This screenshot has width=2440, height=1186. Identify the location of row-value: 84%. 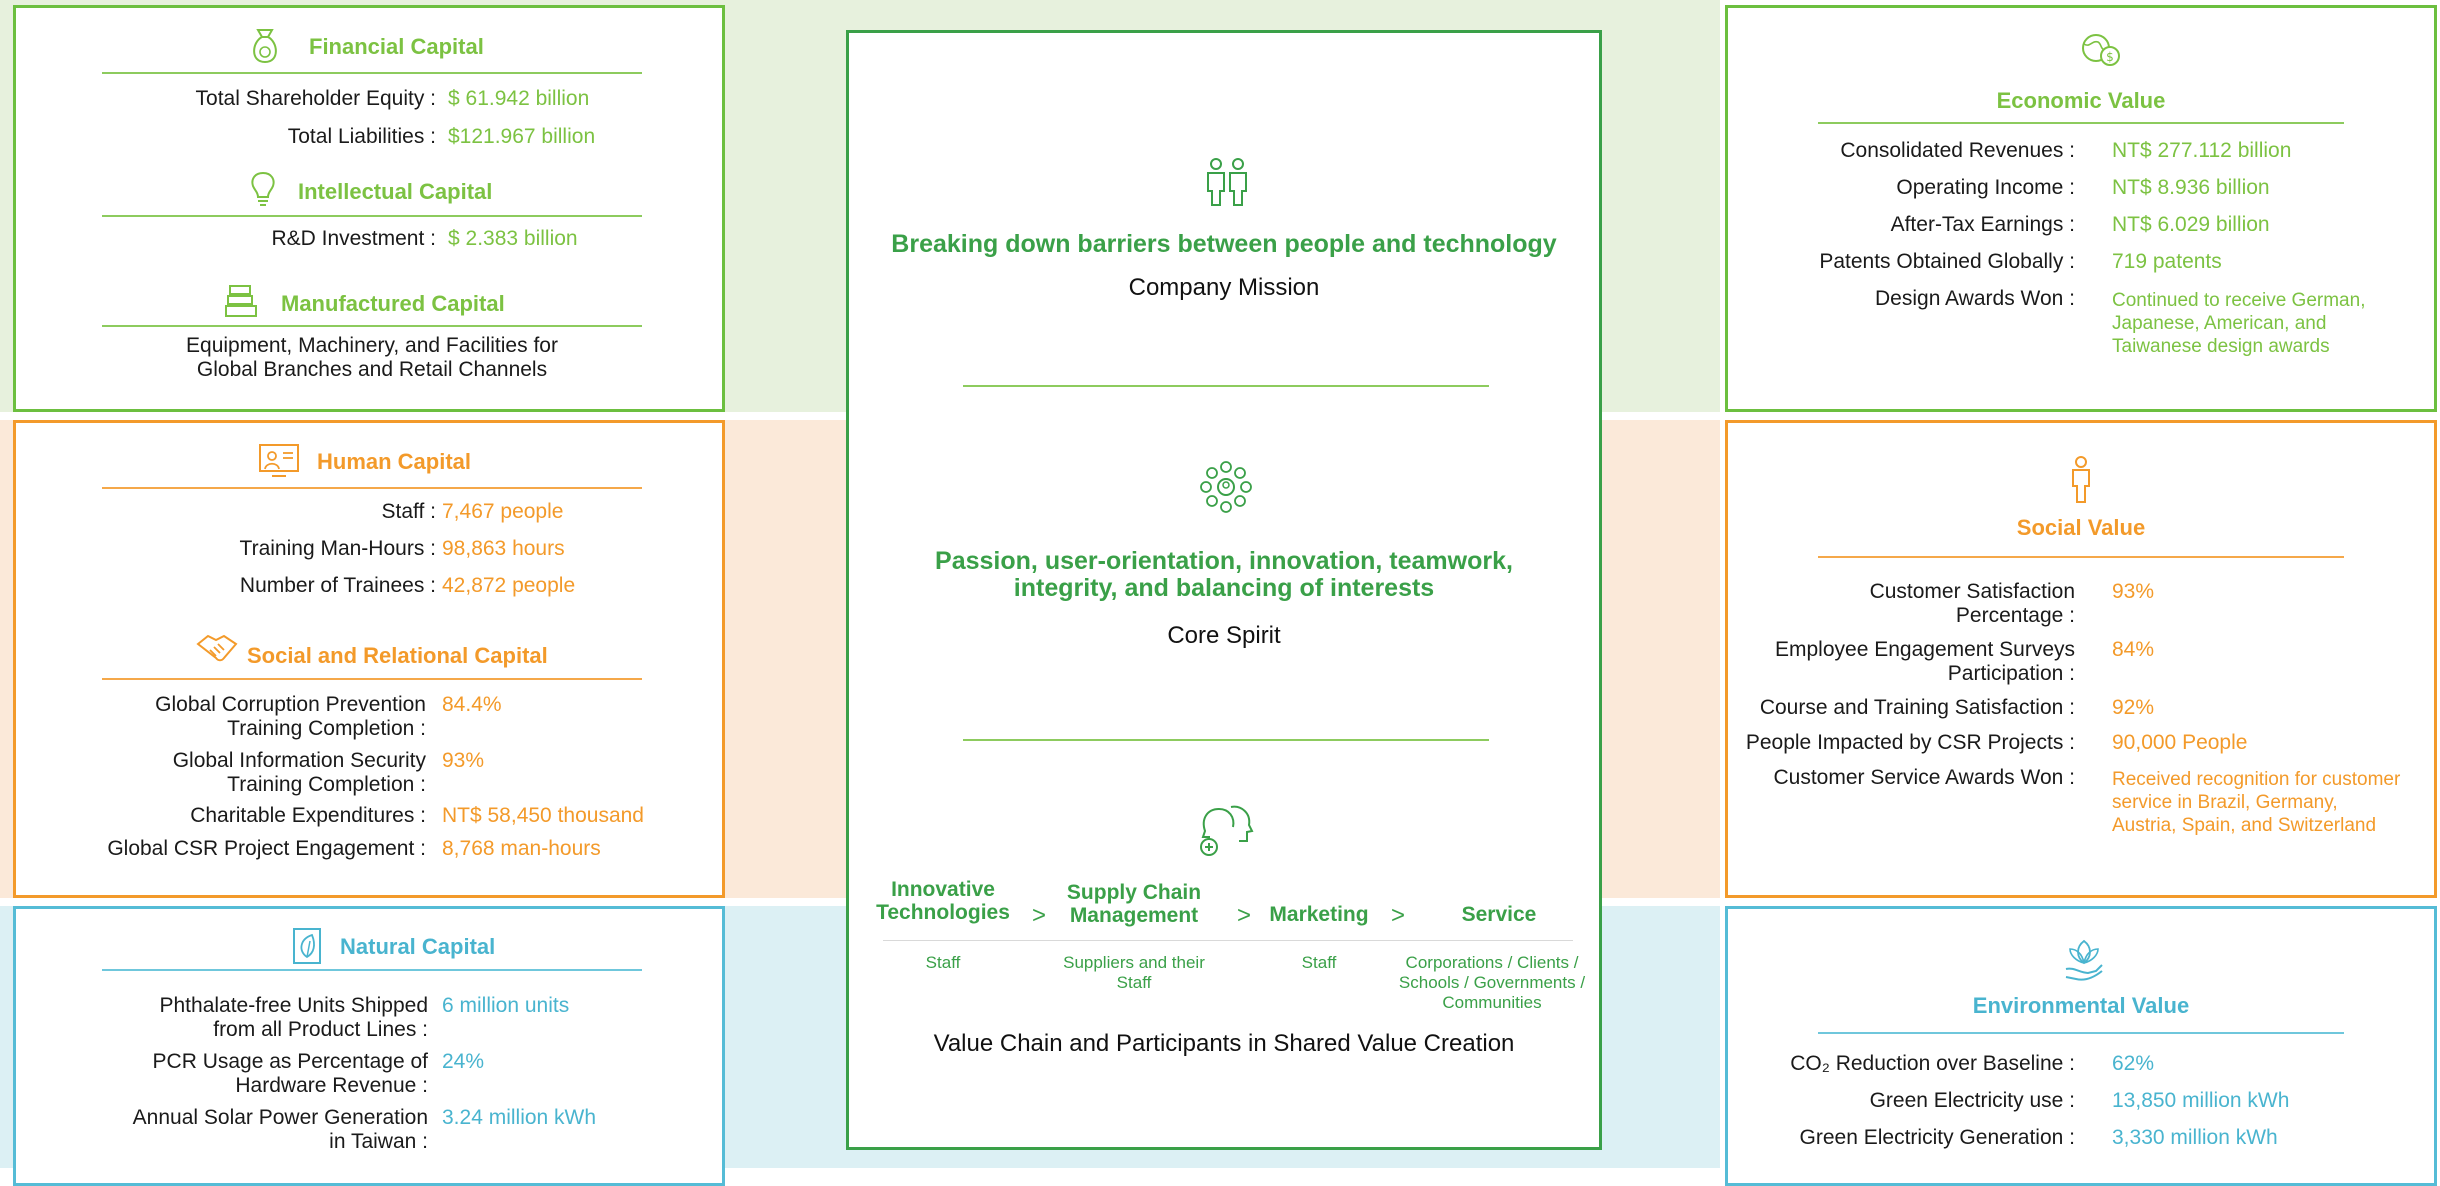
(2133, 649).